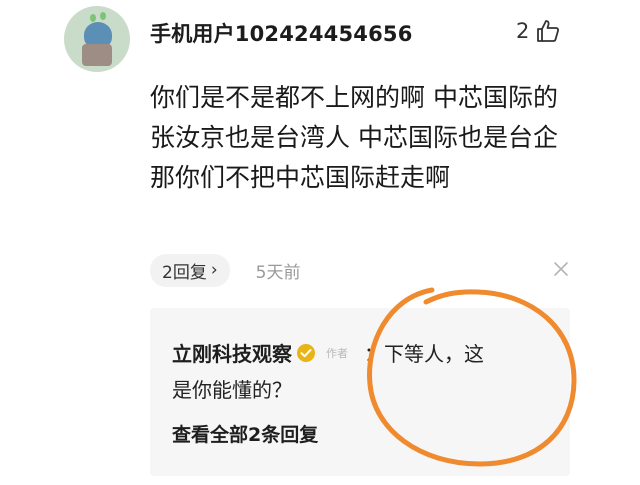  What do you see at coordinates (548, 31) in the screenshot?
I see `thumbs-up-icon` at bounding box center [548, 31].